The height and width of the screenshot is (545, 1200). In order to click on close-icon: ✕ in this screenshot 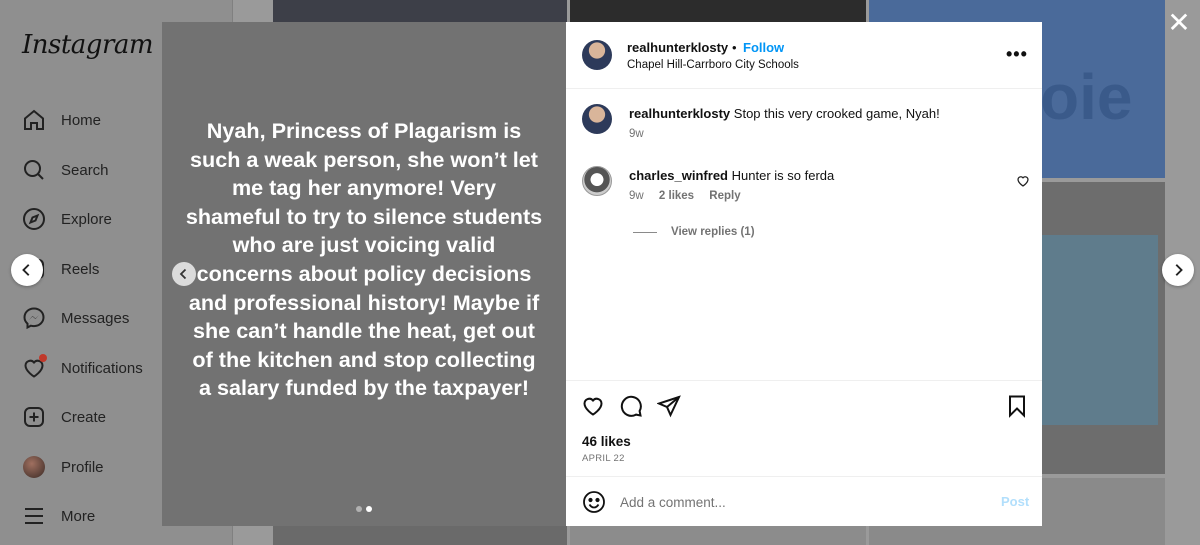, I will do `click(1179, 23)`.